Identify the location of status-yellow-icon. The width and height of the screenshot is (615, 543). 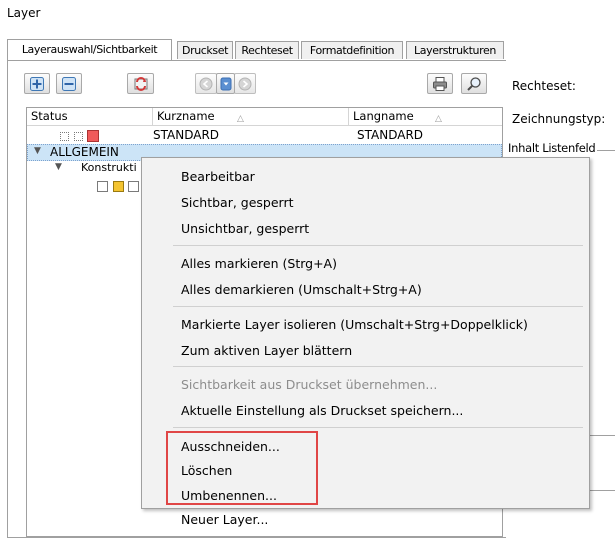
(118, 186).